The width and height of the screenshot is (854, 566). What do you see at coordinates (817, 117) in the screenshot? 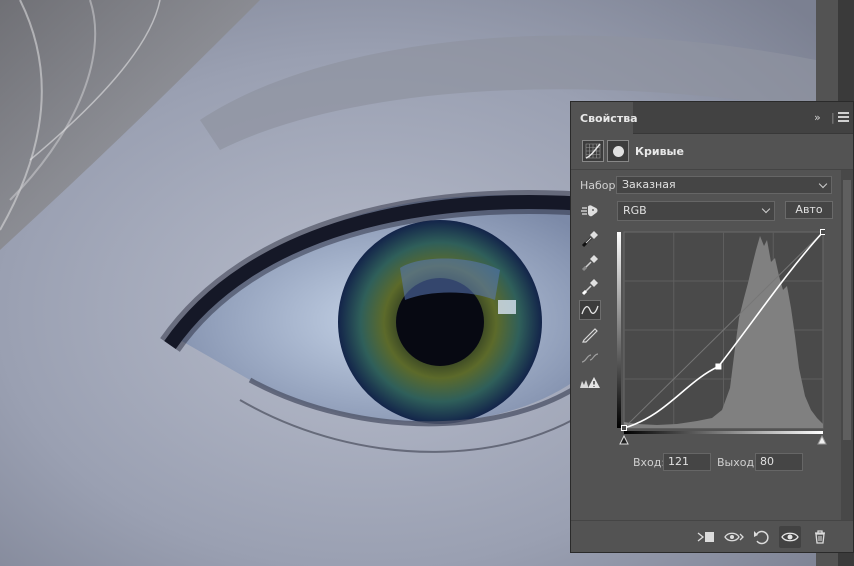
I see `collapse-panel-button: »` at bounding box center [817, 117].